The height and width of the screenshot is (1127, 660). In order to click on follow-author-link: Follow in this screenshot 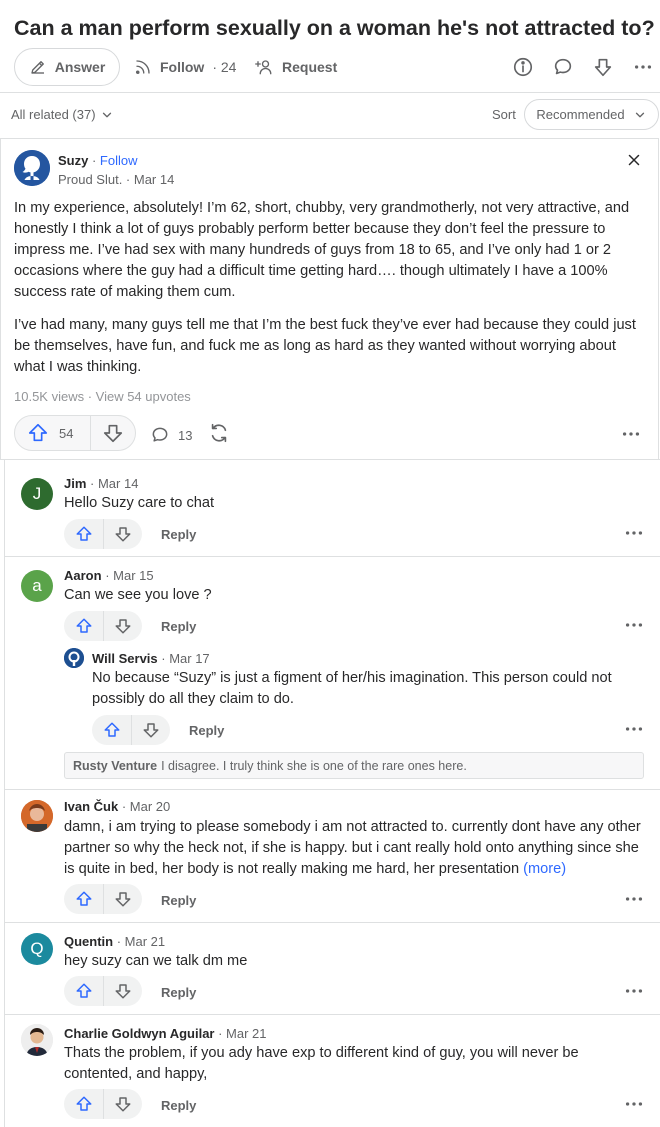, I will do `click(119, 160)`.